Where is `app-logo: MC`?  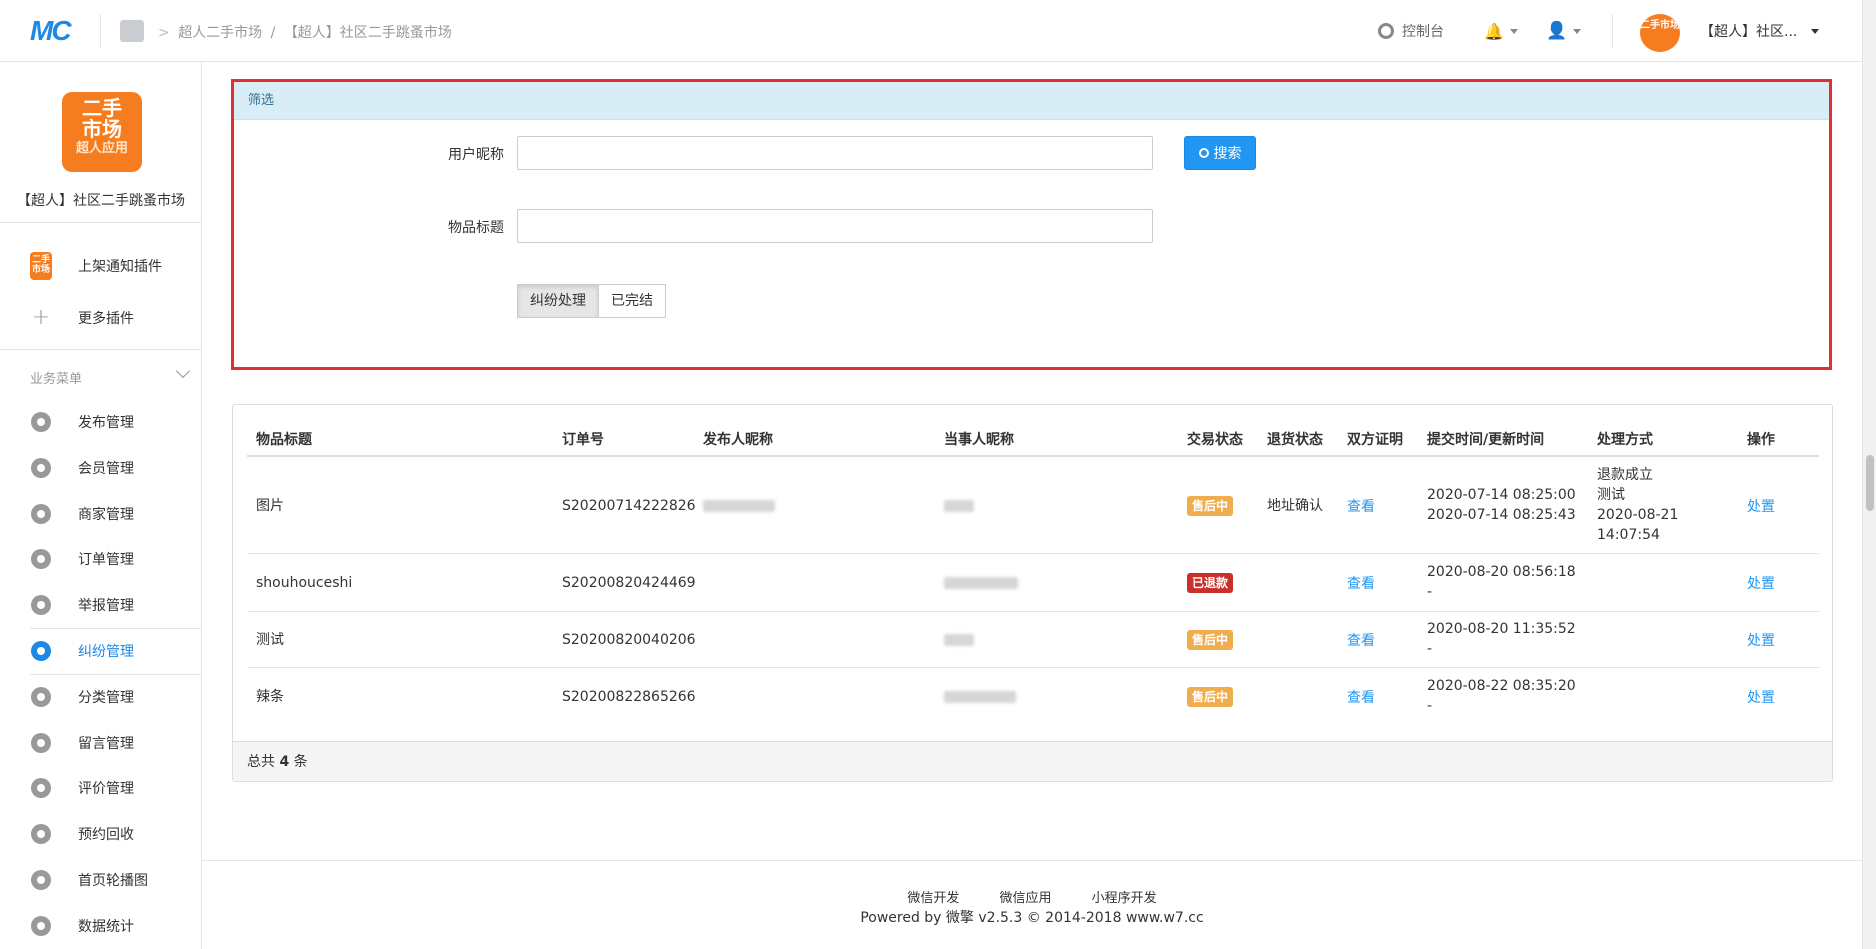 app-logo: MC is located at coordinates (56, 31).